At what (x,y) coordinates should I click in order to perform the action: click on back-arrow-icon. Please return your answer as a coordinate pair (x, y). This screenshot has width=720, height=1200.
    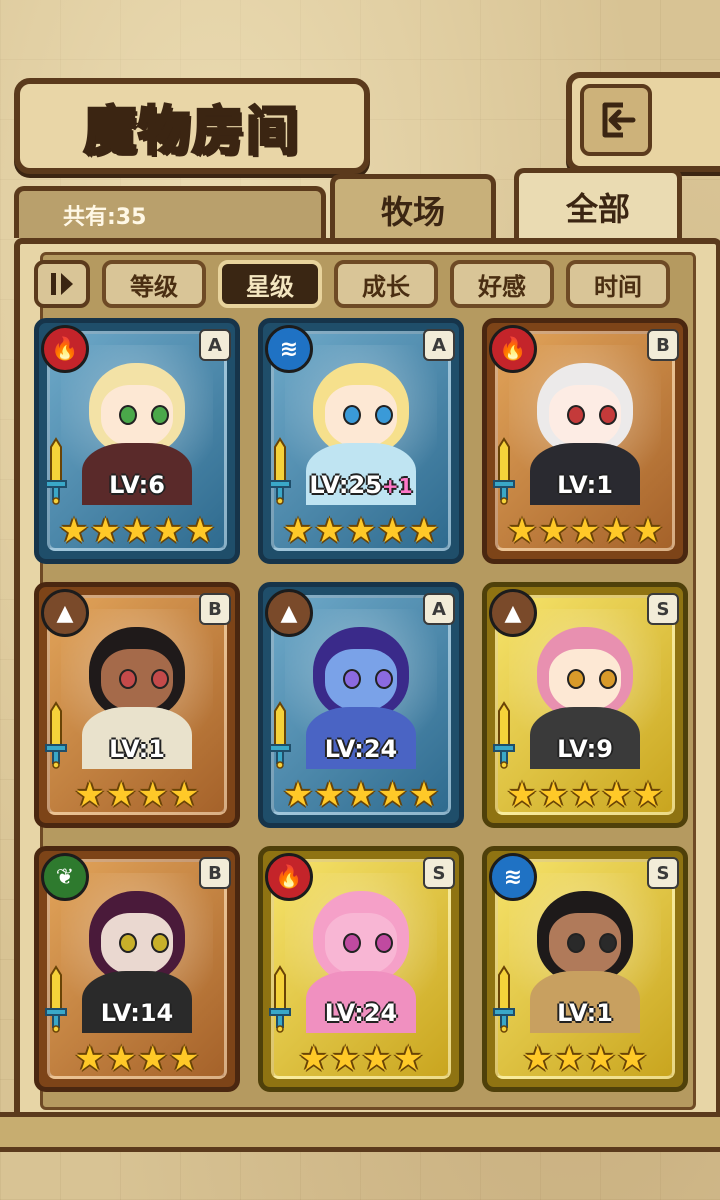
    Looking at the image, I should click on (616, 120).